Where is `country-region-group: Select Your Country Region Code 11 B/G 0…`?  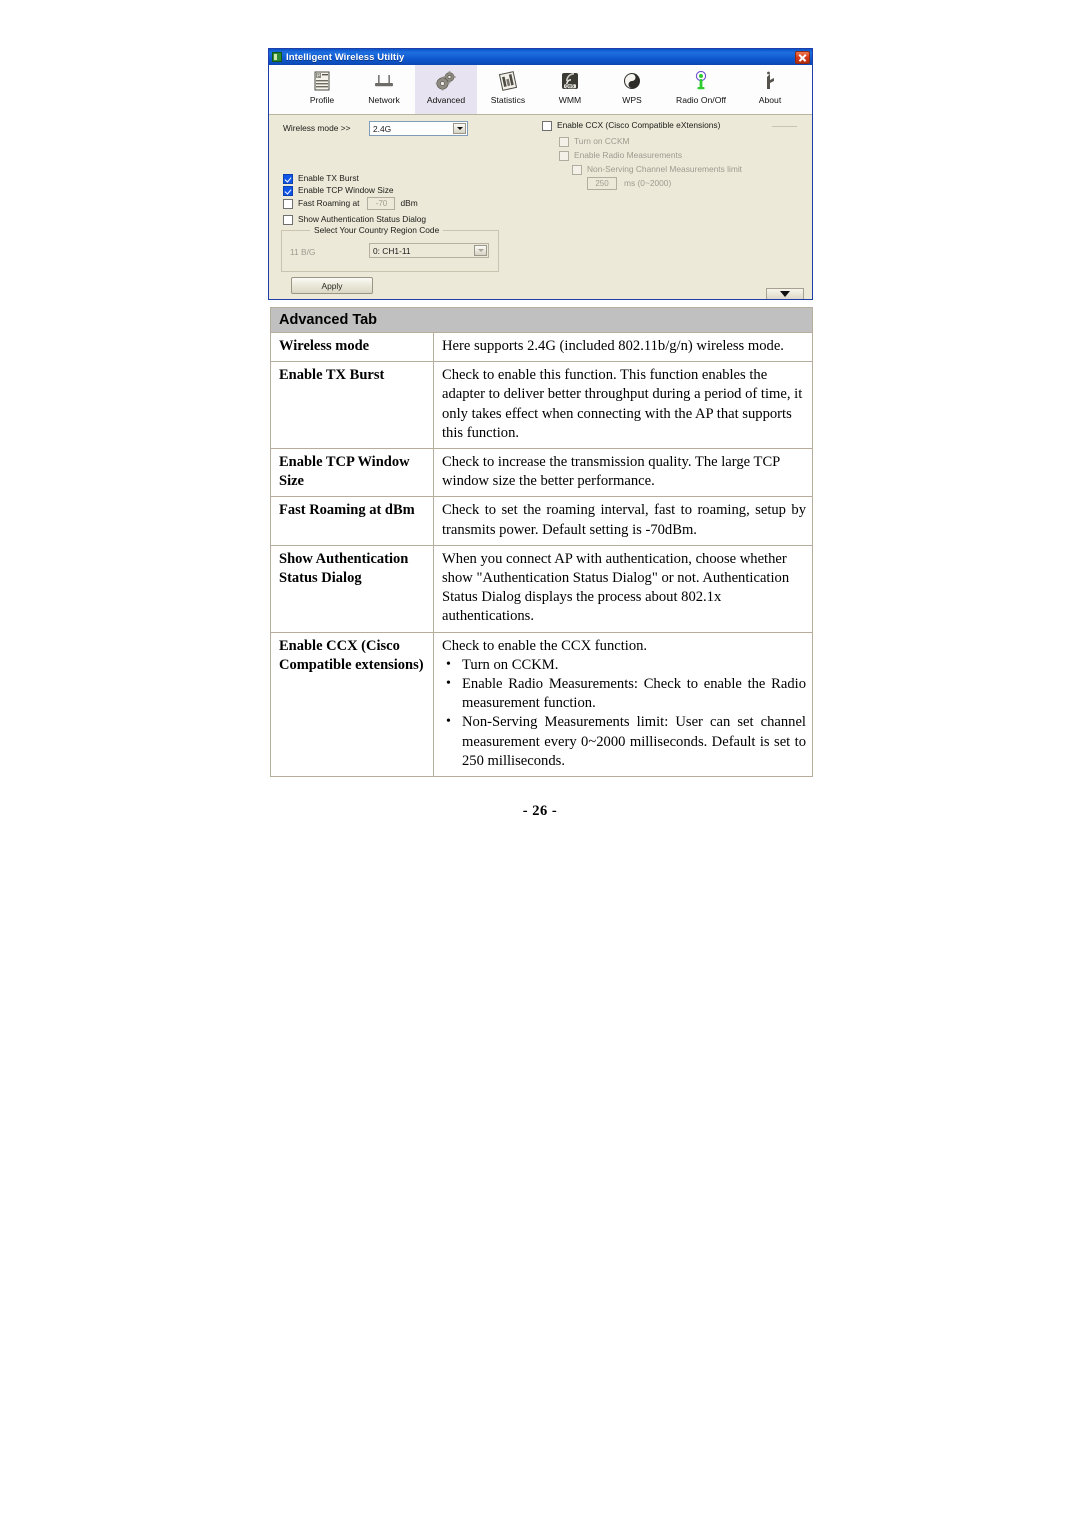
country-region-group: Select Your Country Region Code 11 B/G 0… is located at coordinates (390, 248).